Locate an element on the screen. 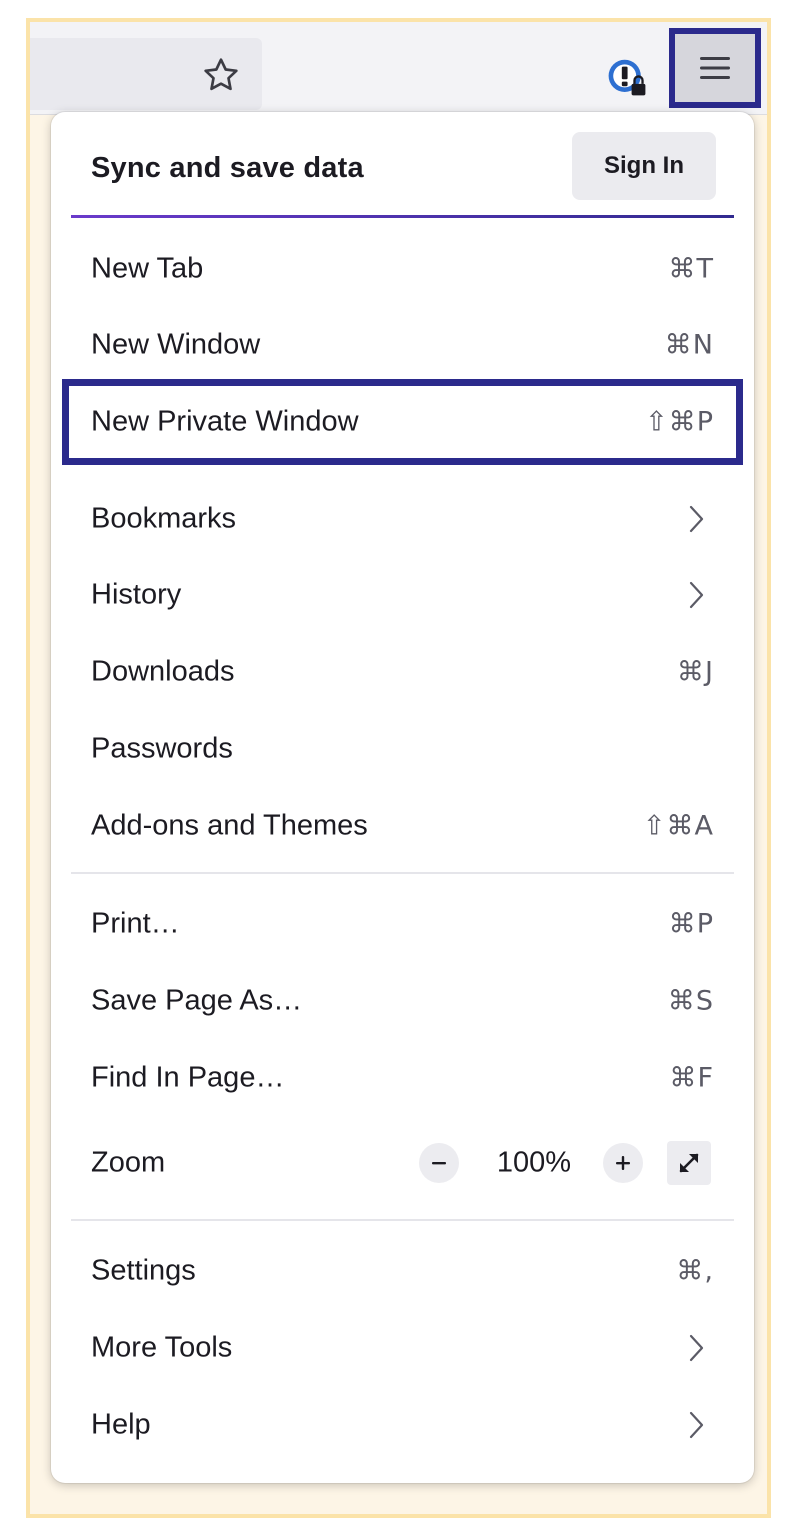  zoom-out-button is located at coordinates (439, 1163).